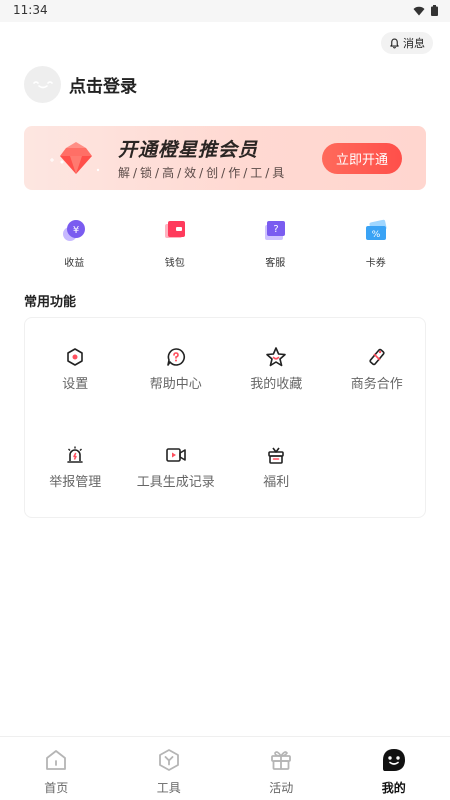  I want to click on quick-link-label: 卡券, so click(375, 263).